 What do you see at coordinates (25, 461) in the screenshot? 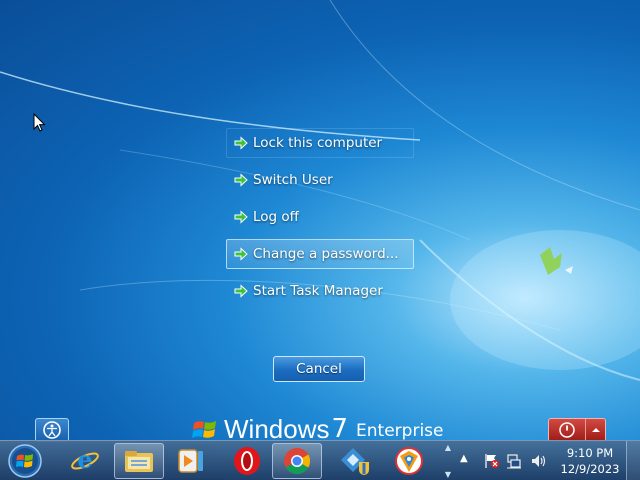
I see `windows-start-icon` at bounding box center [25, 461].